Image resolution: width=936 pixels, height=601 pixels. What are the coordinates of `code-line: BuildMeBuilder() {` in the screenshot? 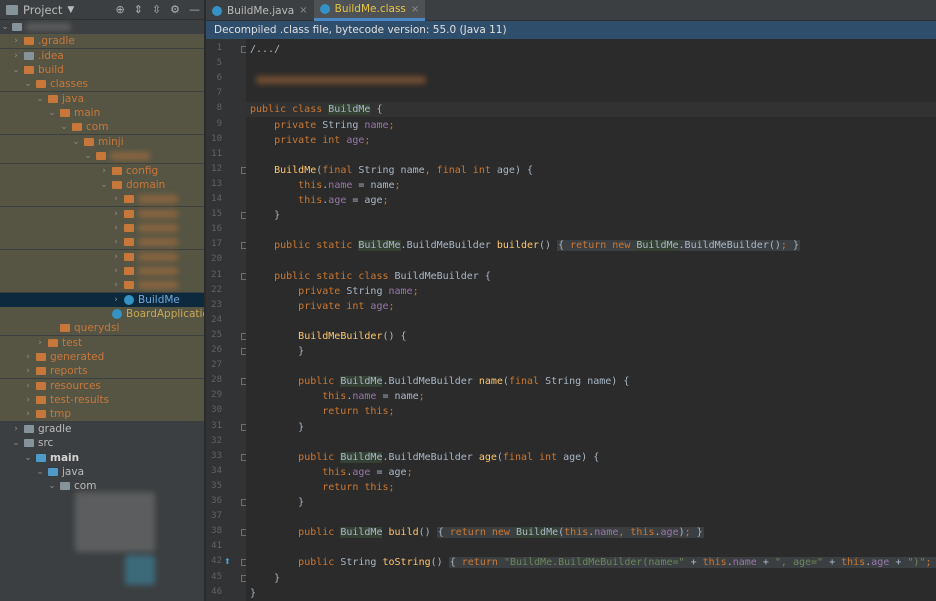 It's located at (328, 336).